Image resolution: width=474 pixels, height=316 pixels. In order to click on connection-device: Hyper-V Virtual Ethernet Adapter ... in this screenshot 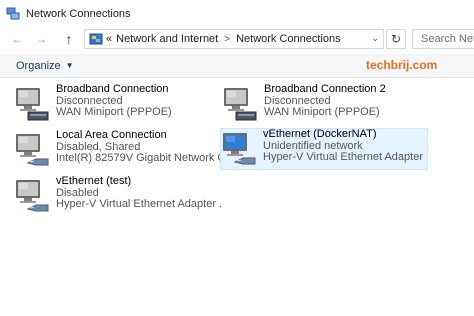, I will do `click(139, 204)`.